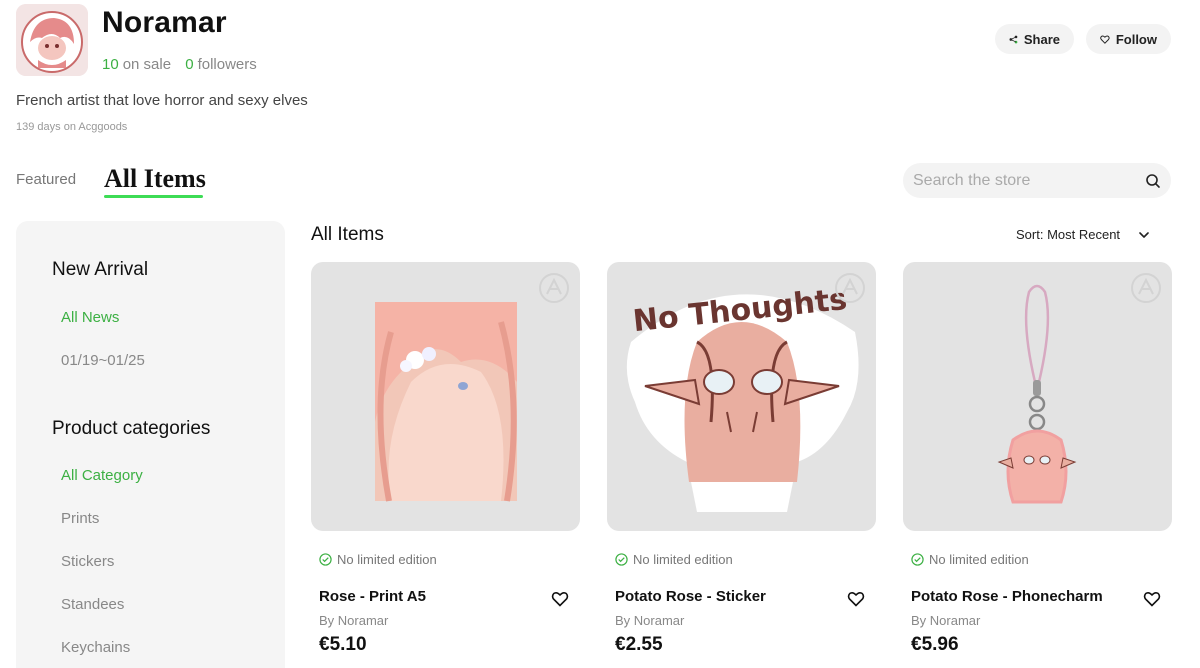 The height and width of the screenshot is (668, 1200). What do you see at coordinates (1007, 596) in the screenshot?
I see `product-name: Potato Rose - Phonecharm` at bounding box center [1007, 596].